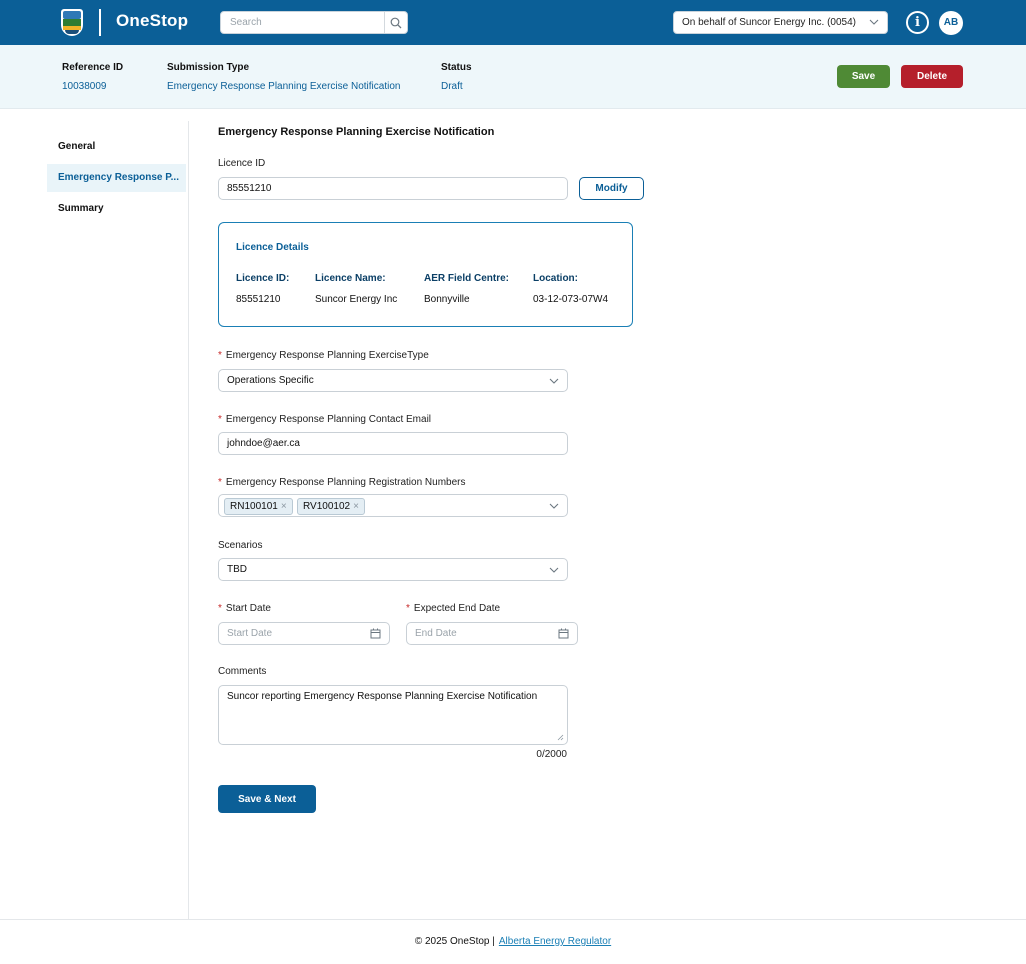 Image resolution: width=1026 pixels, height=964 pixels. What do you see at coordinates (492, 633) in the screenshot?
I see `end-date-picker: End Date` at bounding box center [492, 633].